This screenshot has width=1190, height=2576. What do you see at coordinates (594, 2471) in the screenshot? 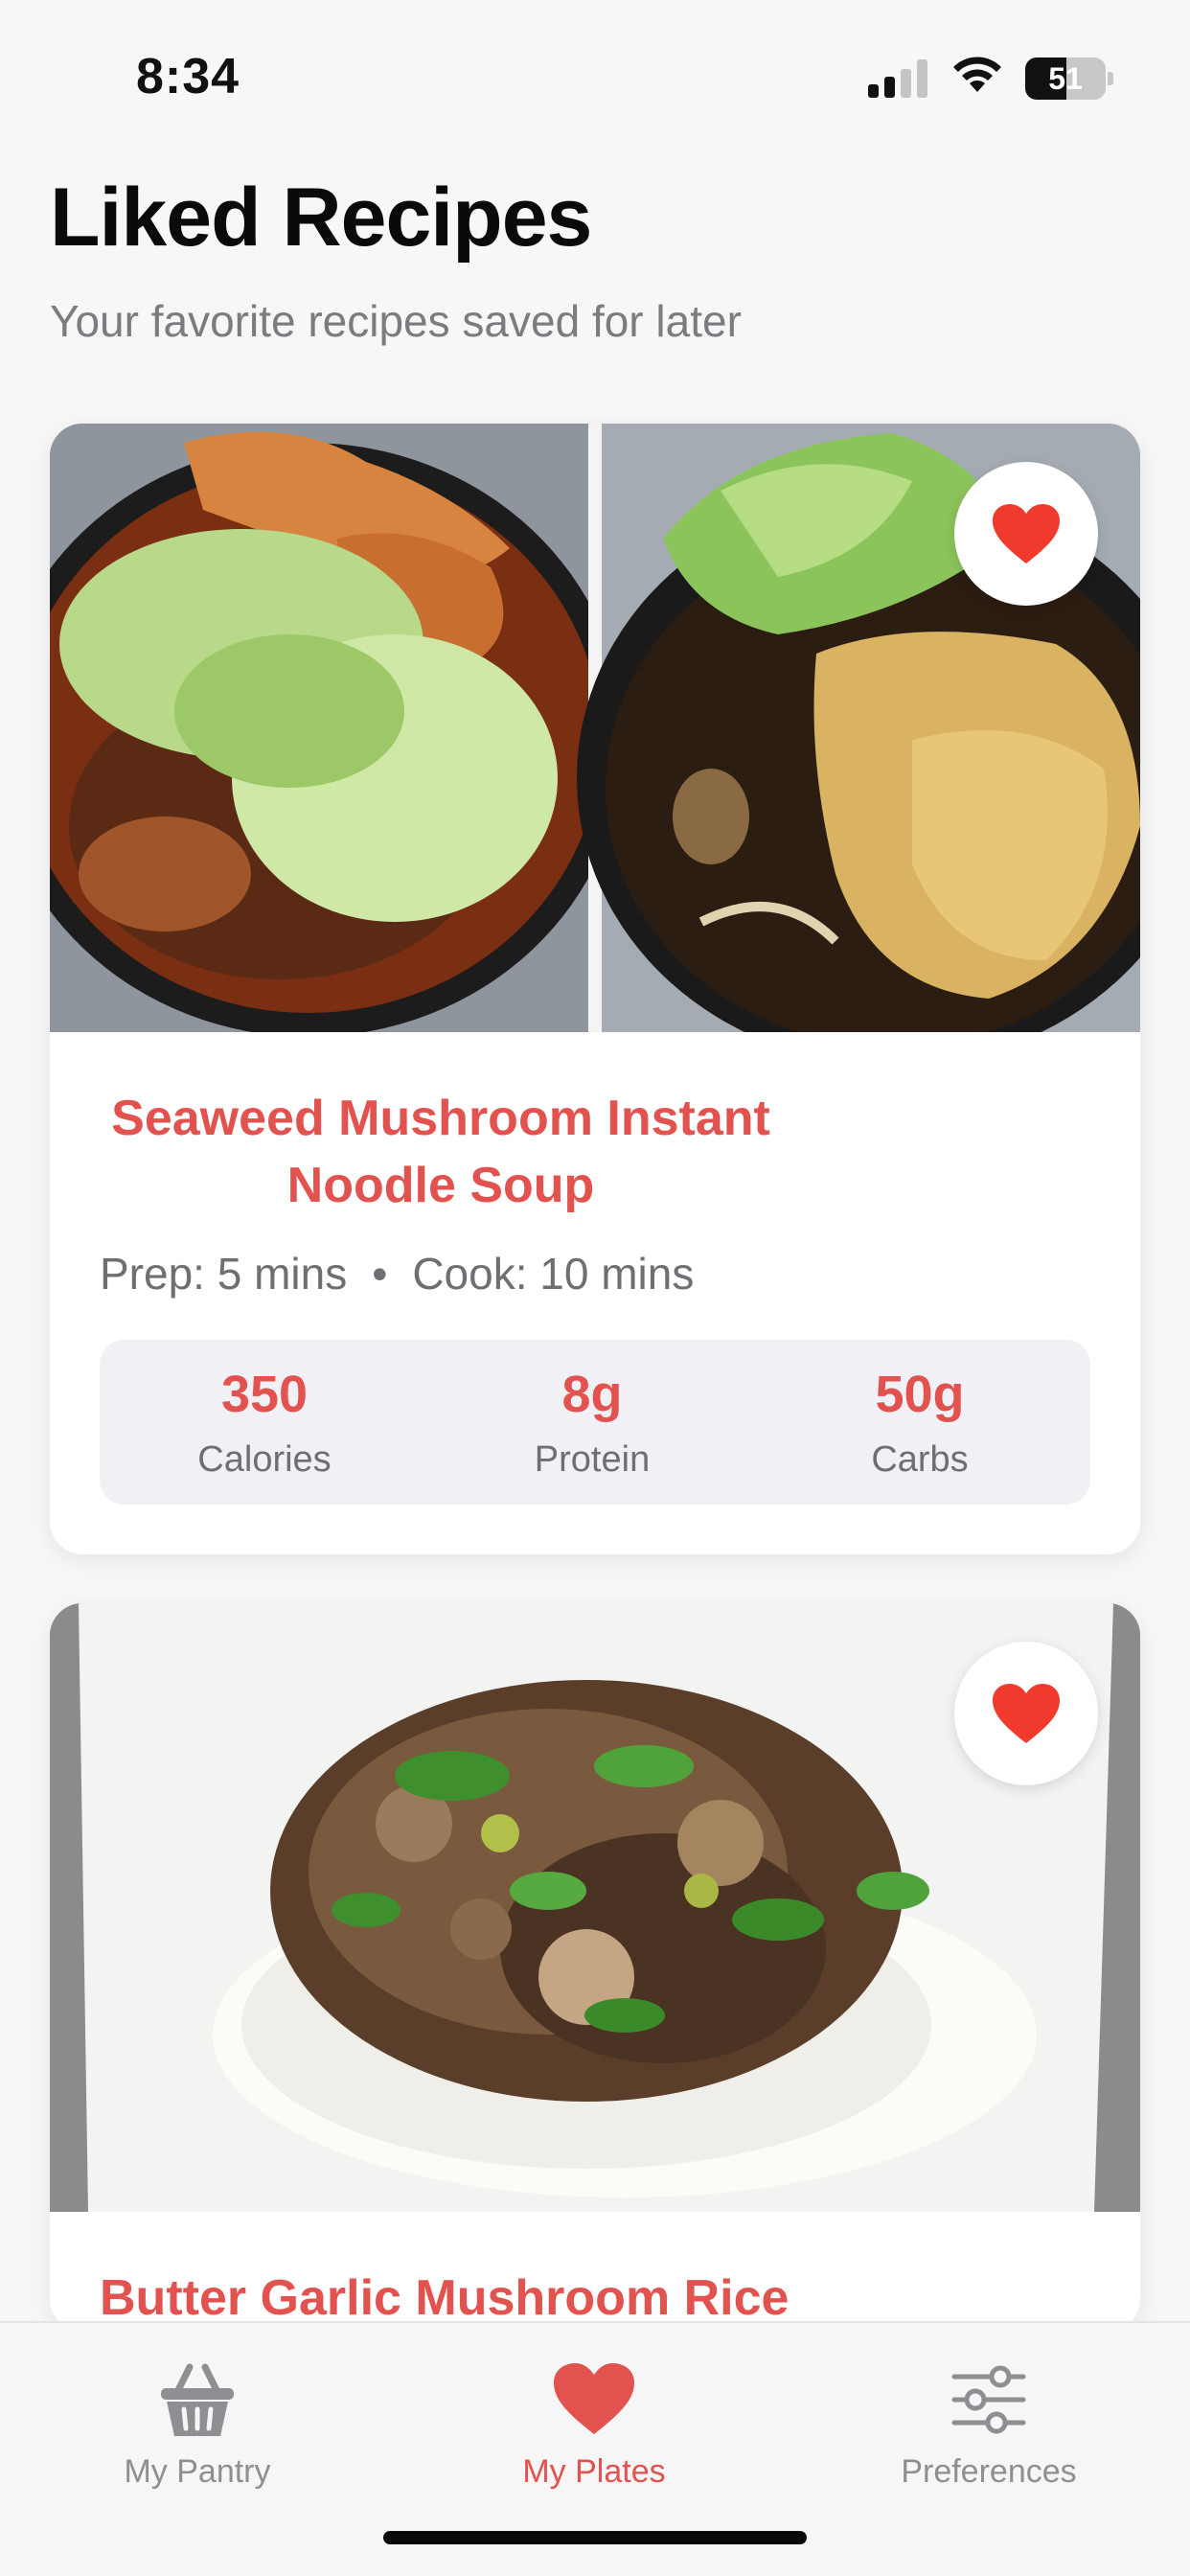
I see `tab-label: My Plates` at bounding box center [594, 2471].